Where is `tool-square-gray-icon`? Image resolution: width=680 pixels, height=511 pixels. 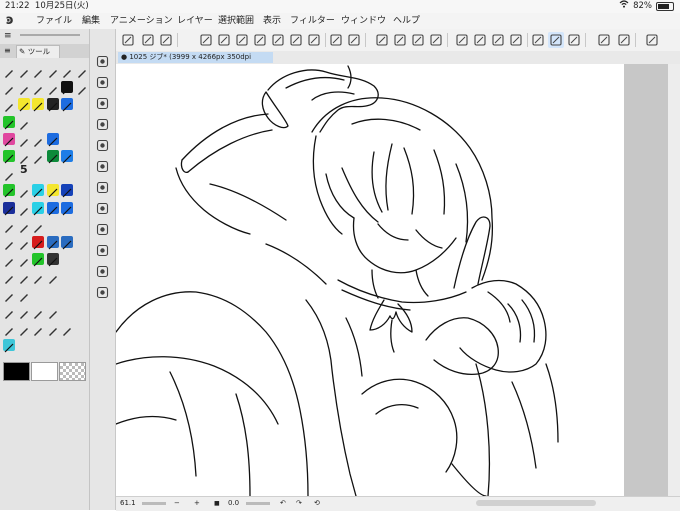
tool-square-gray-icon is located at coordinates (24, 312).